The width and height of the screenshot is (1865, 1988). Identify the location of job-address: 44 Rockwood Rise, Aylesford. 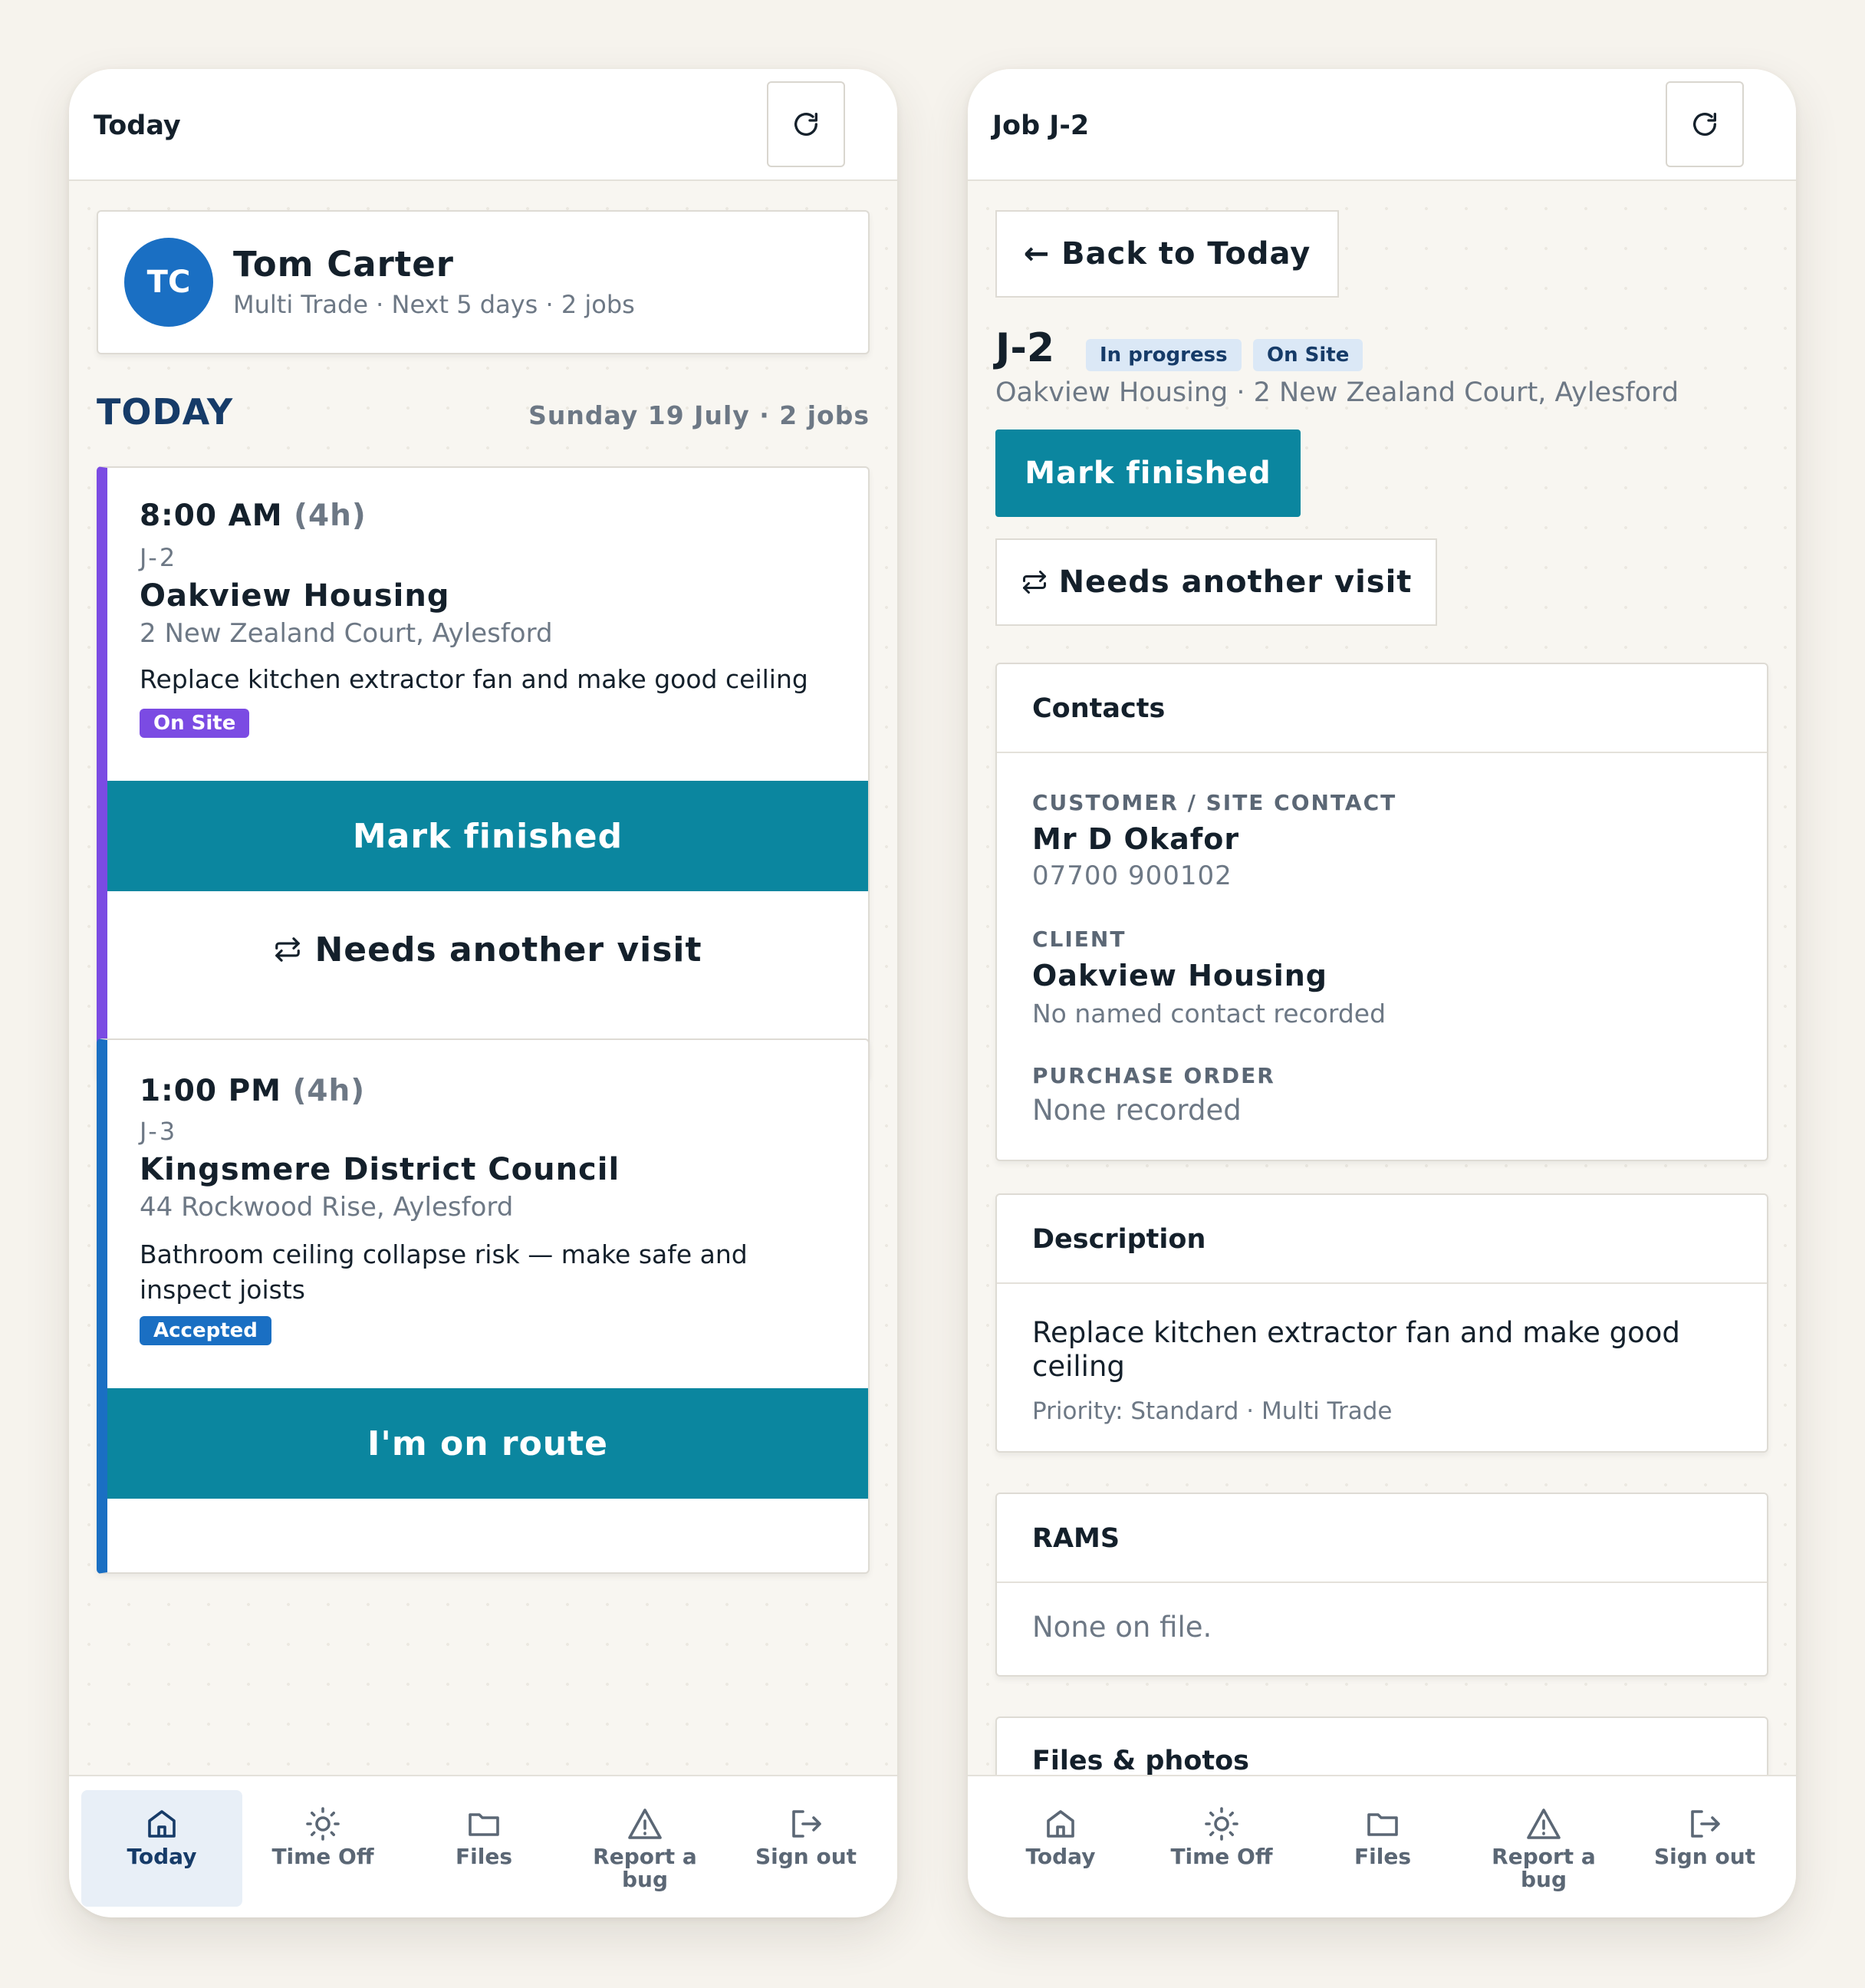
(327, 1207).